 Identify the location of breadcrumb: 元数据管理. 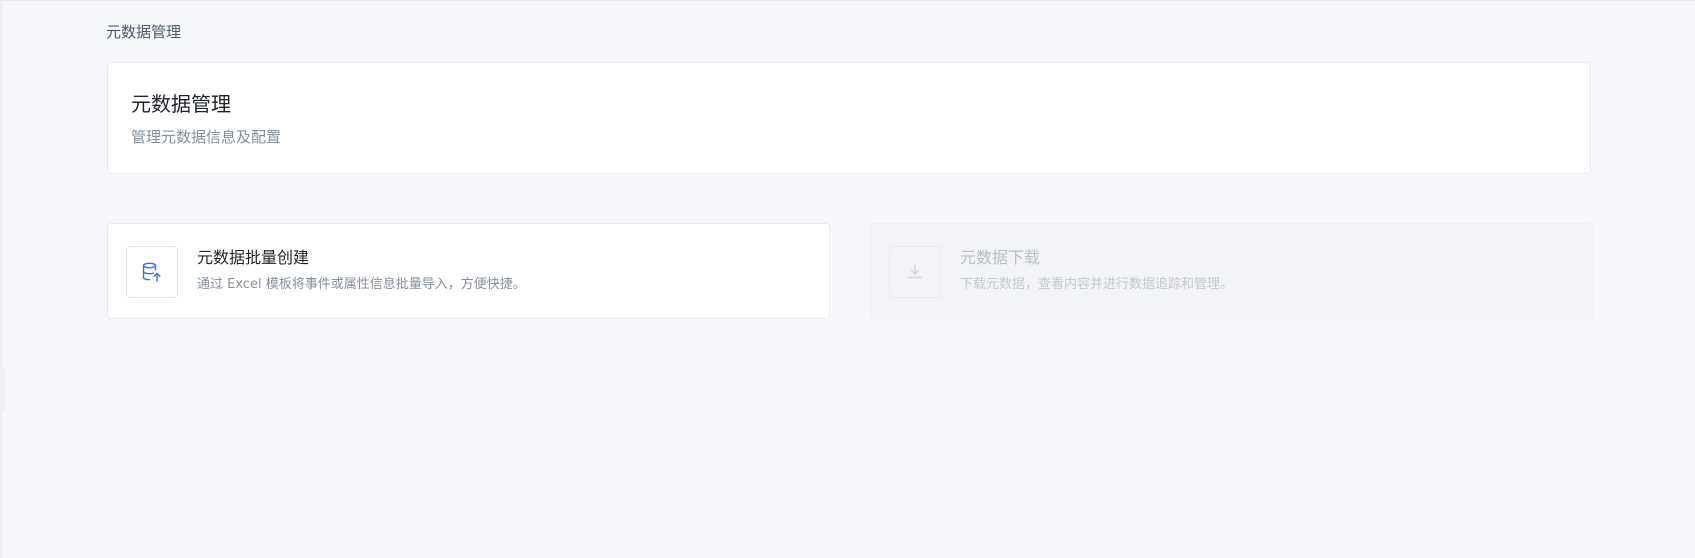
(143, 32).